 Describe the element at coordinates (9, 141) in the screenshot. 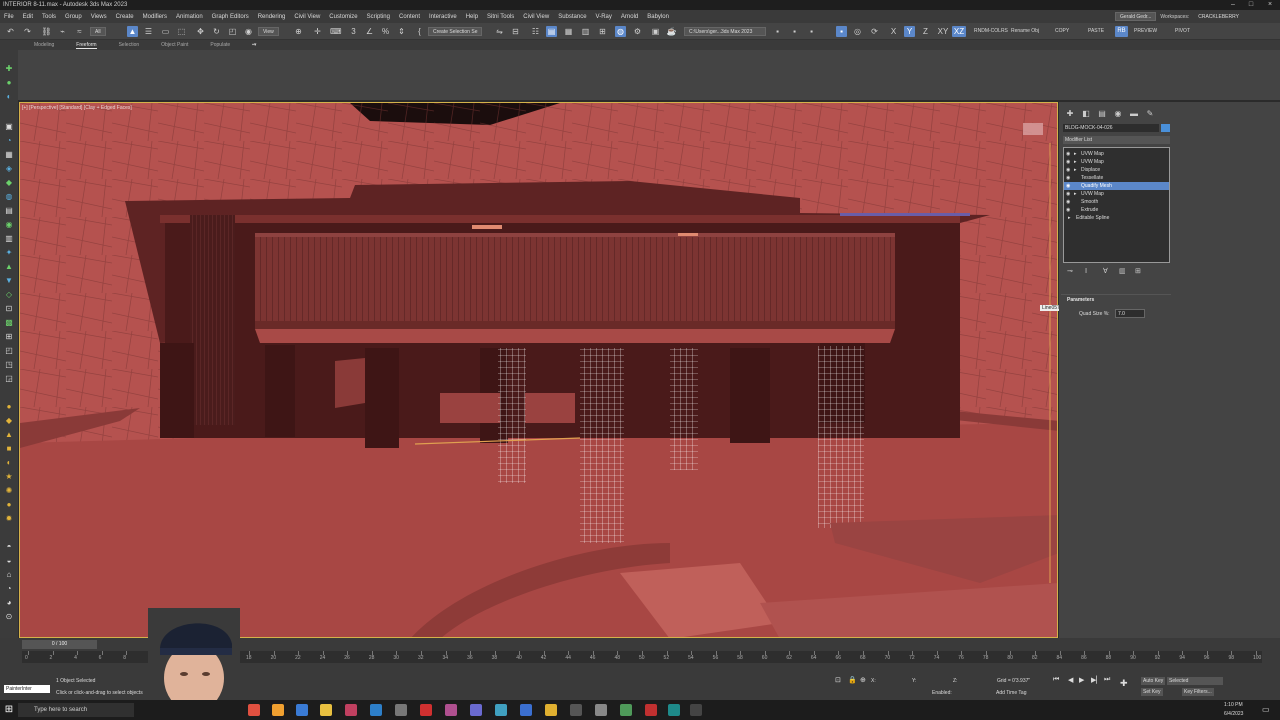

I see `lights-icon: ◔` at that location.